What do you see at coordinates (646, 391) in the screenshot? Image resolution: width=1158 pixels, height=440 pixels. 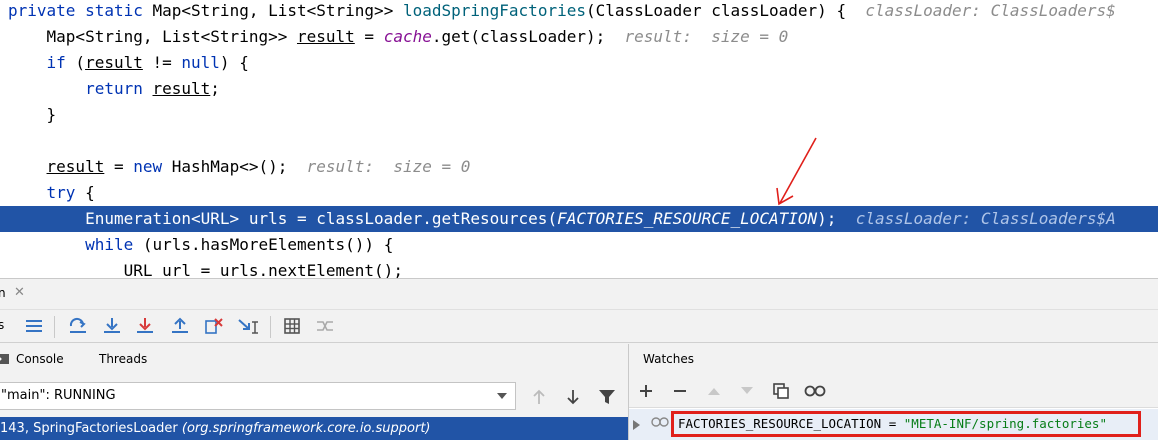 I see `add-watch-icon` at bounding box center [646, 391].